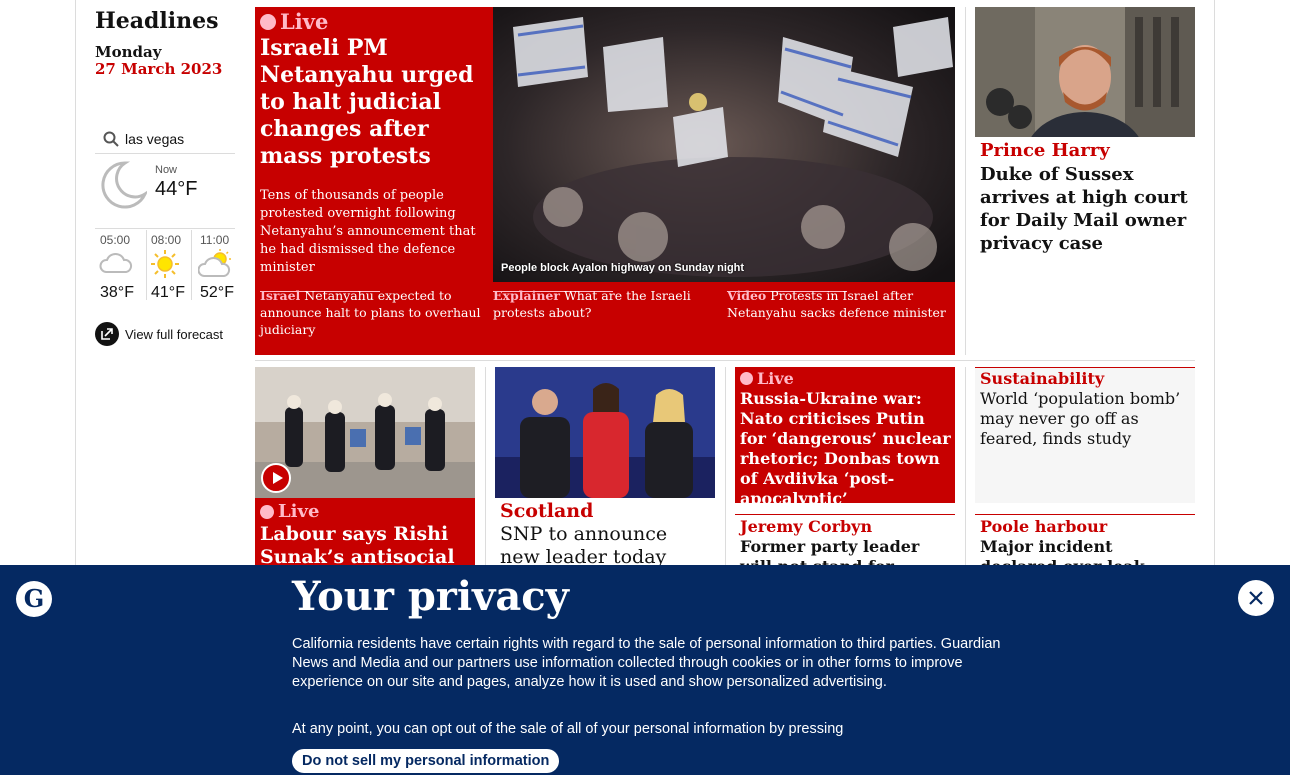  What do you see at coordinates (605, 432) in the screenshot?
I see `snp-photo` at bounding box center [605, 432].